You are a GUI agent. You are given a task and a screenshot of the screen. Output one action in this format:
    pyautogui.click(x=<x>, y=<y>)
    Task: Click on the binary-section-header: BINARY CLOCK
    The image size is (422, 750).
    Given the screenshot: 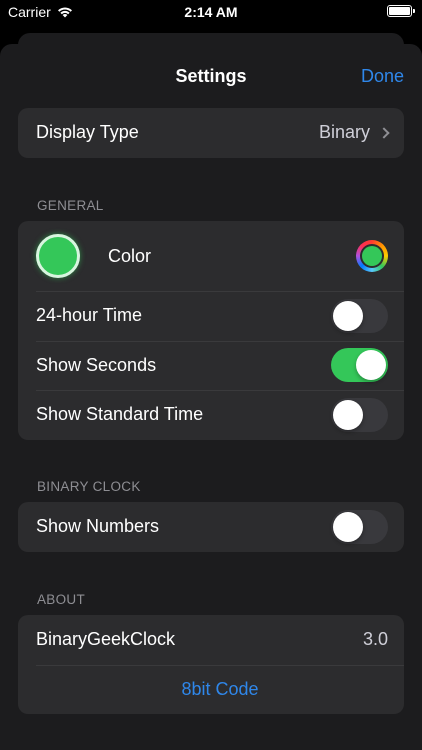 What is the action you would take?
    pyautogui.click(x=89, y=486)
    